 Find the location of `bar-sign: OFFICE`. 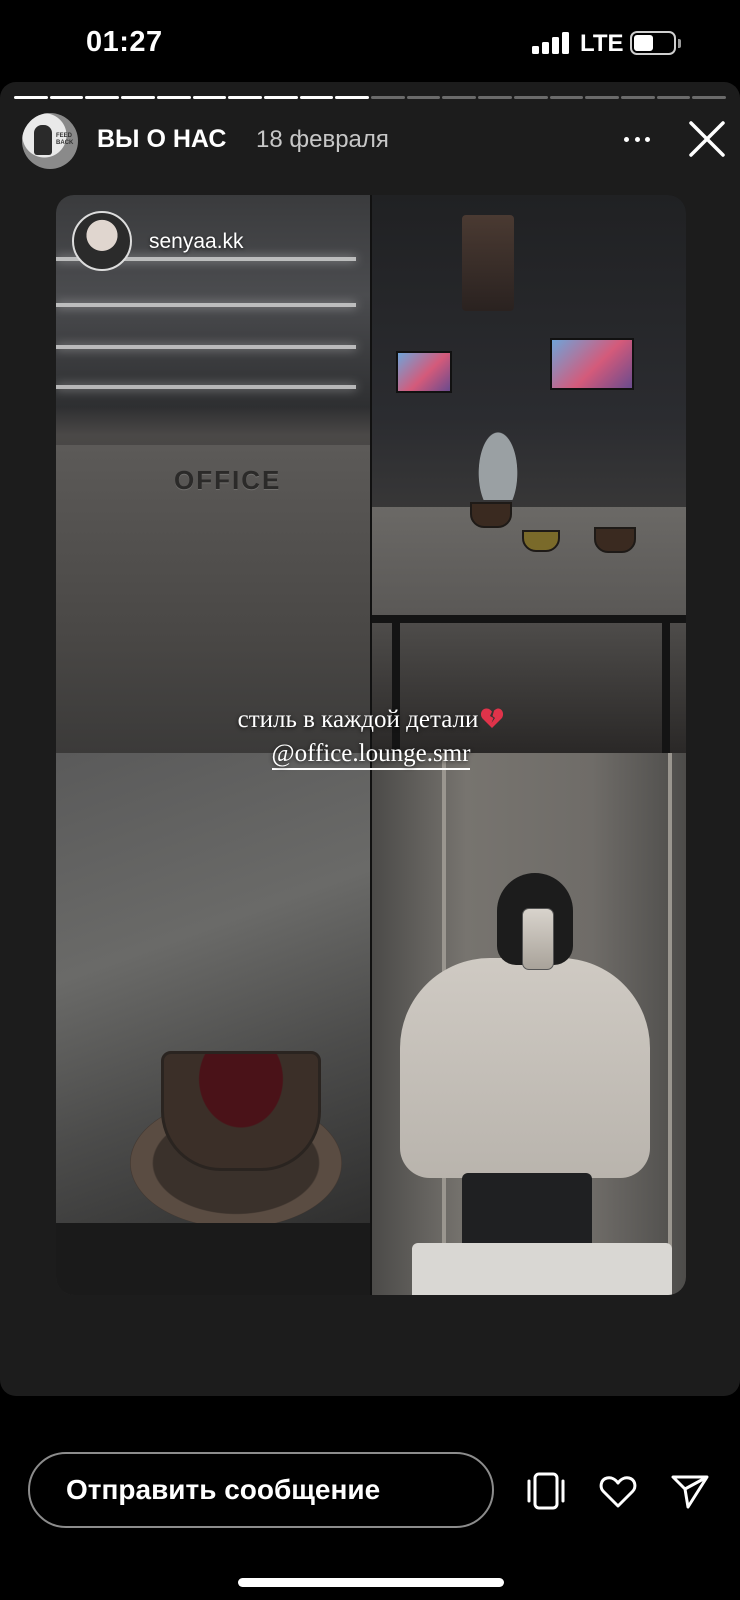

bar-sign: OFFICE is located at coordinates (228, 480).